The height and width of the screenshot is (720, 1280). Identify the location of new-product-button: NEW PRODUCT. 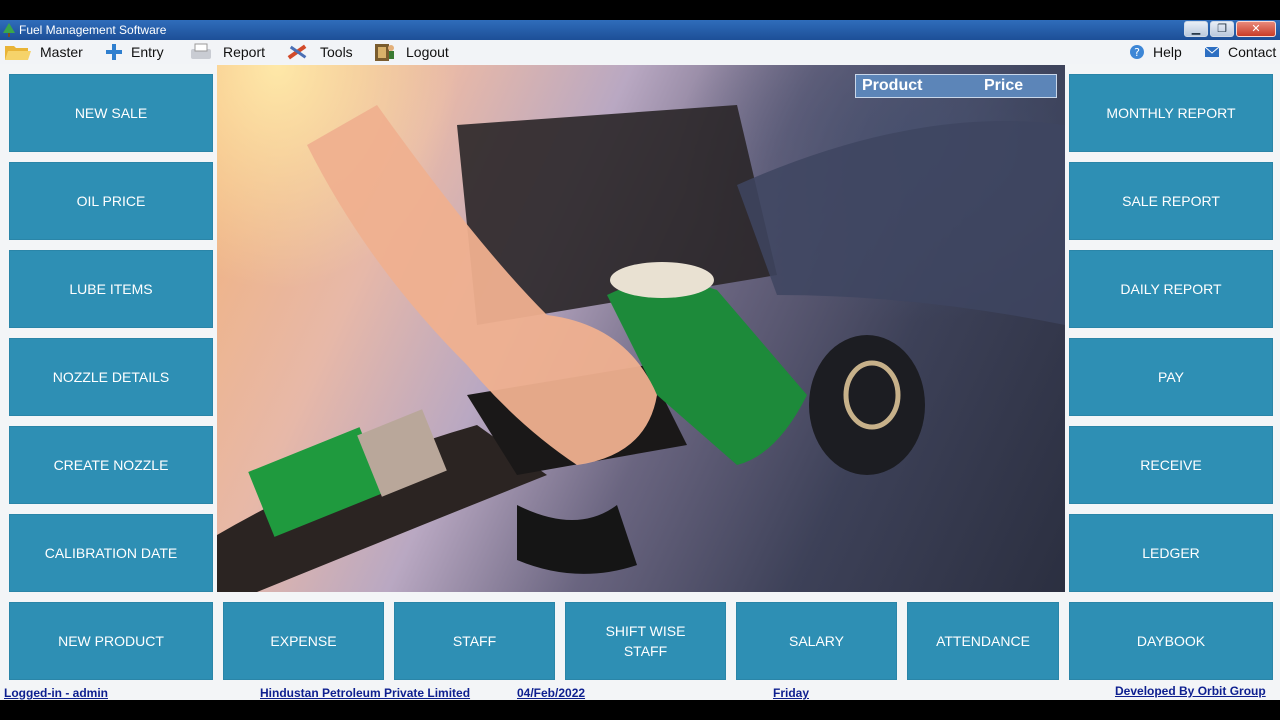
(111, 641).